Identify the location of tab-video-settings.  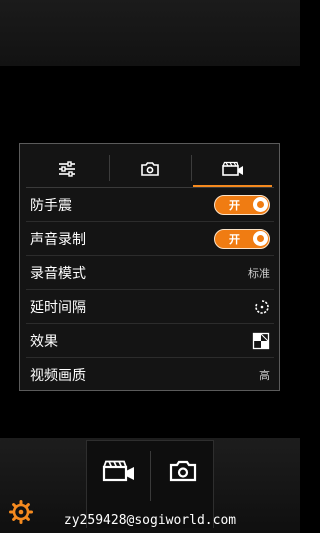
(232, 169).